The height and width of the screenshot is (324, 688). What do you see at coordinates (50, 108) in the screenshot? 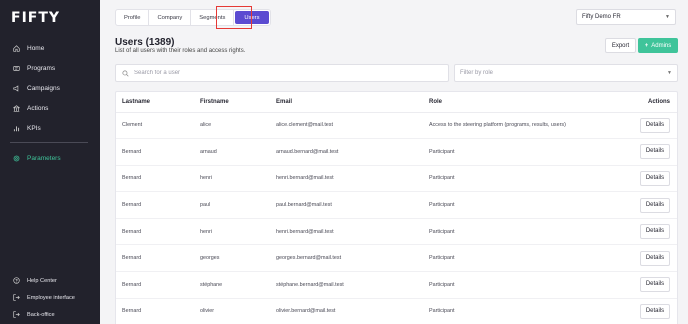
I see `sidebar-item-actions: Actions` at bounding box center [50, 108].